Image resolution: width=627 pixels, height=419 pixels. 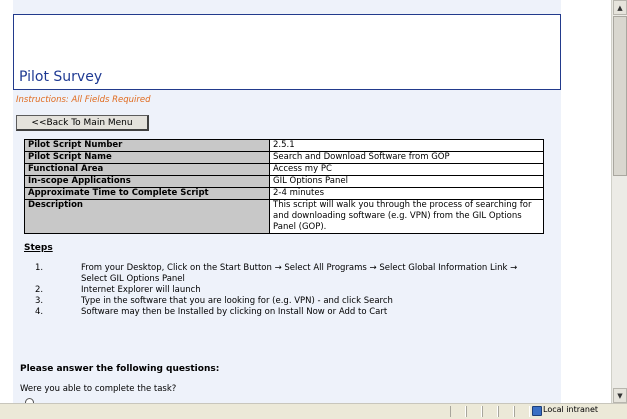 I want to click on scroll-down-button: ▼, so click(x=620, y=395).